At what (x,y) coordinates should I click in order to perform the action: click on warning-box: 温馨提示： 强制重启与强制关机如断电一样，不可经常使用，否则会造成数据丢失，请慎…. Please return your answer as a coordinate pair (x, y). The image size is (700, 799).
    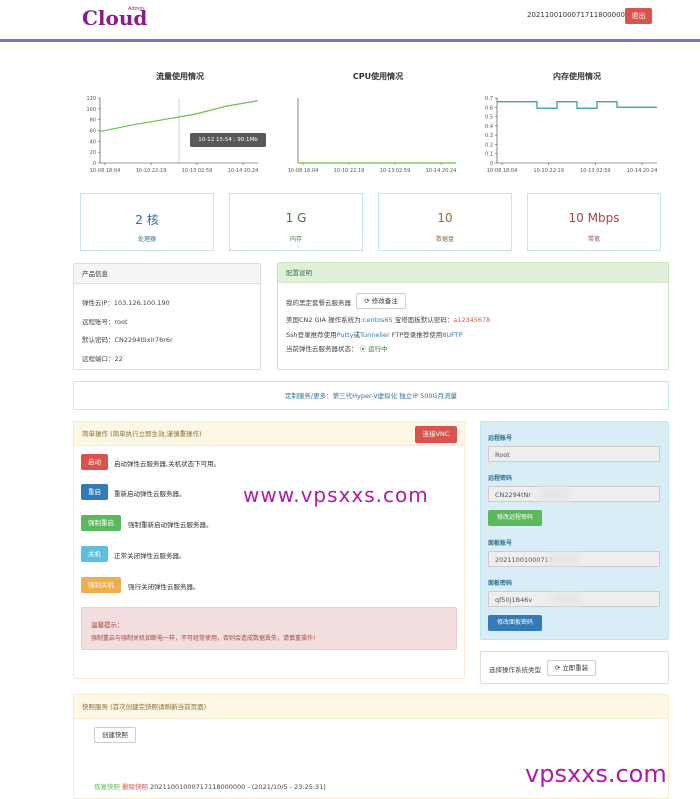
    Looking at the image, I should click on (269, 628).